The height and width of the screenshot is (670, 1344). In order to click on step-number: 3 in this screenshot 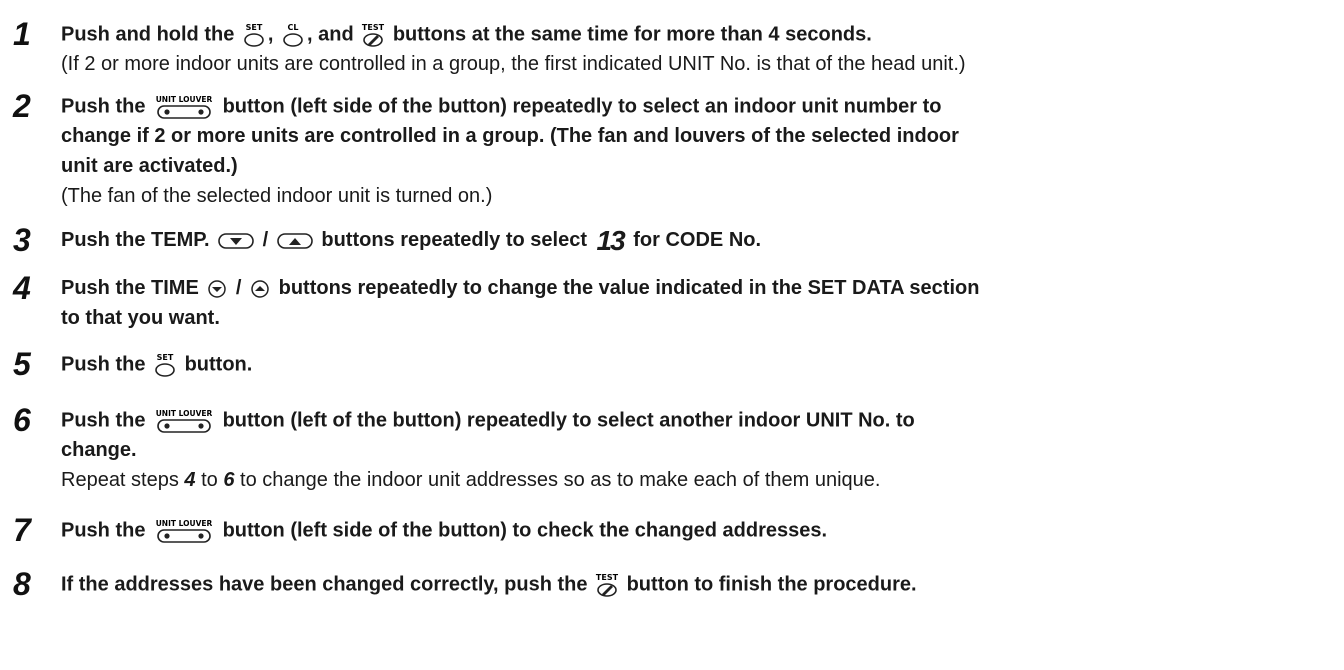, I will do `click(22, 240)`.